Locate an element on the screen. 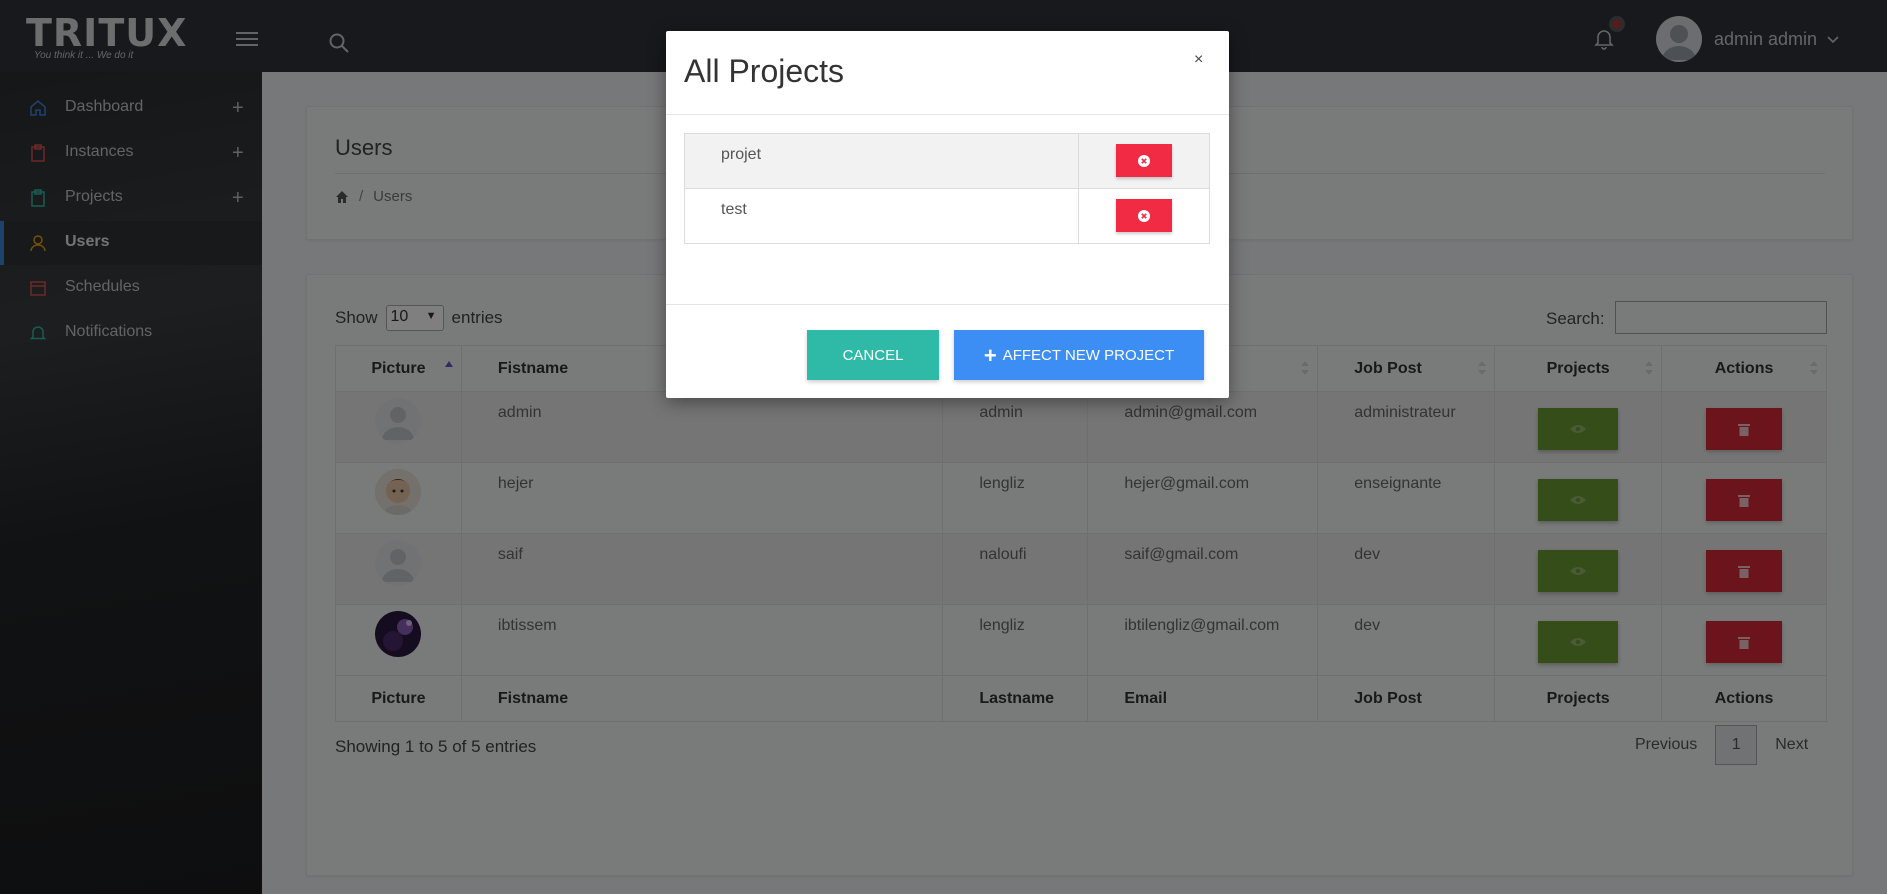 The image size is (1887, 894). close-icon: × is located at coordinates (1198, 60).